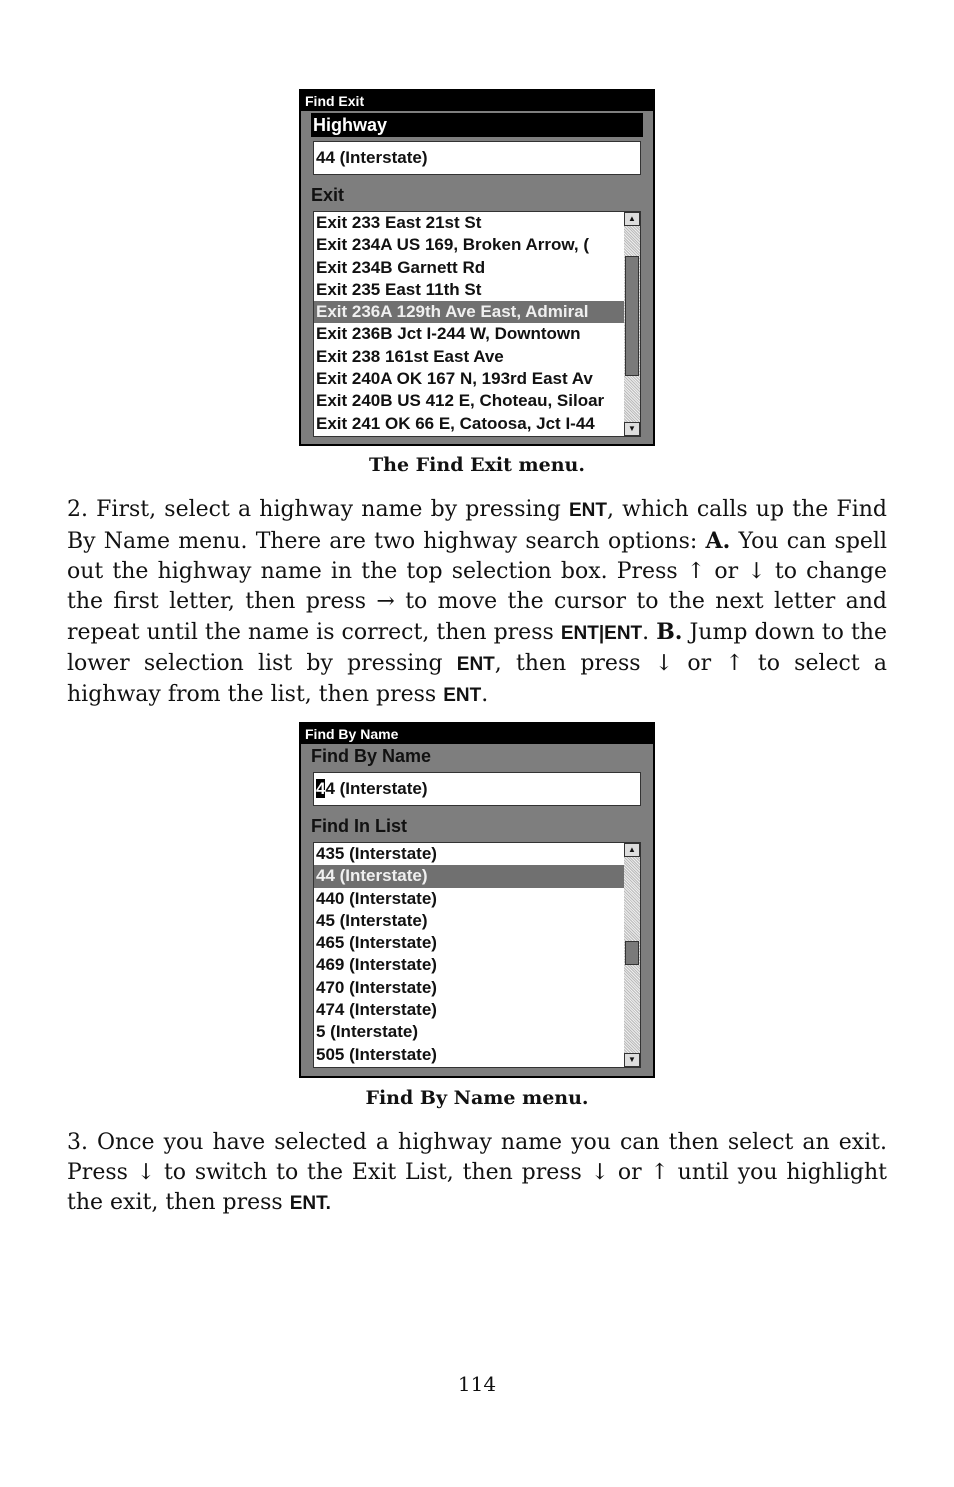 The image size is (954, 1487). What do you see at coordinates (477, 1384) in the screenshot?
I see `page-number: 114` at bounding box center [477, 1384].